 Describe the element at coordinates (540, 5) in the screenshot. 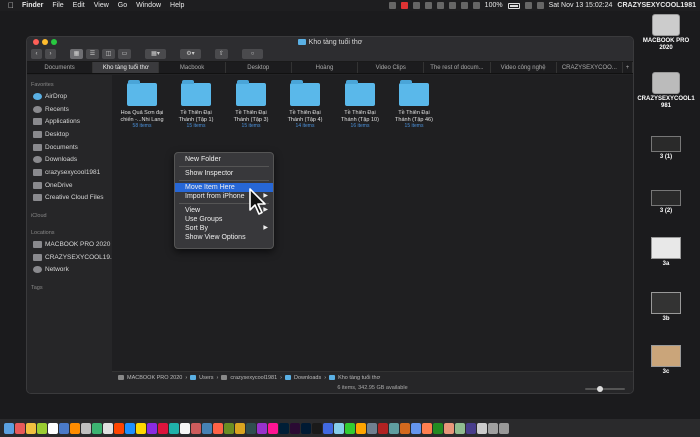

I see `control-center-icon` at that location.